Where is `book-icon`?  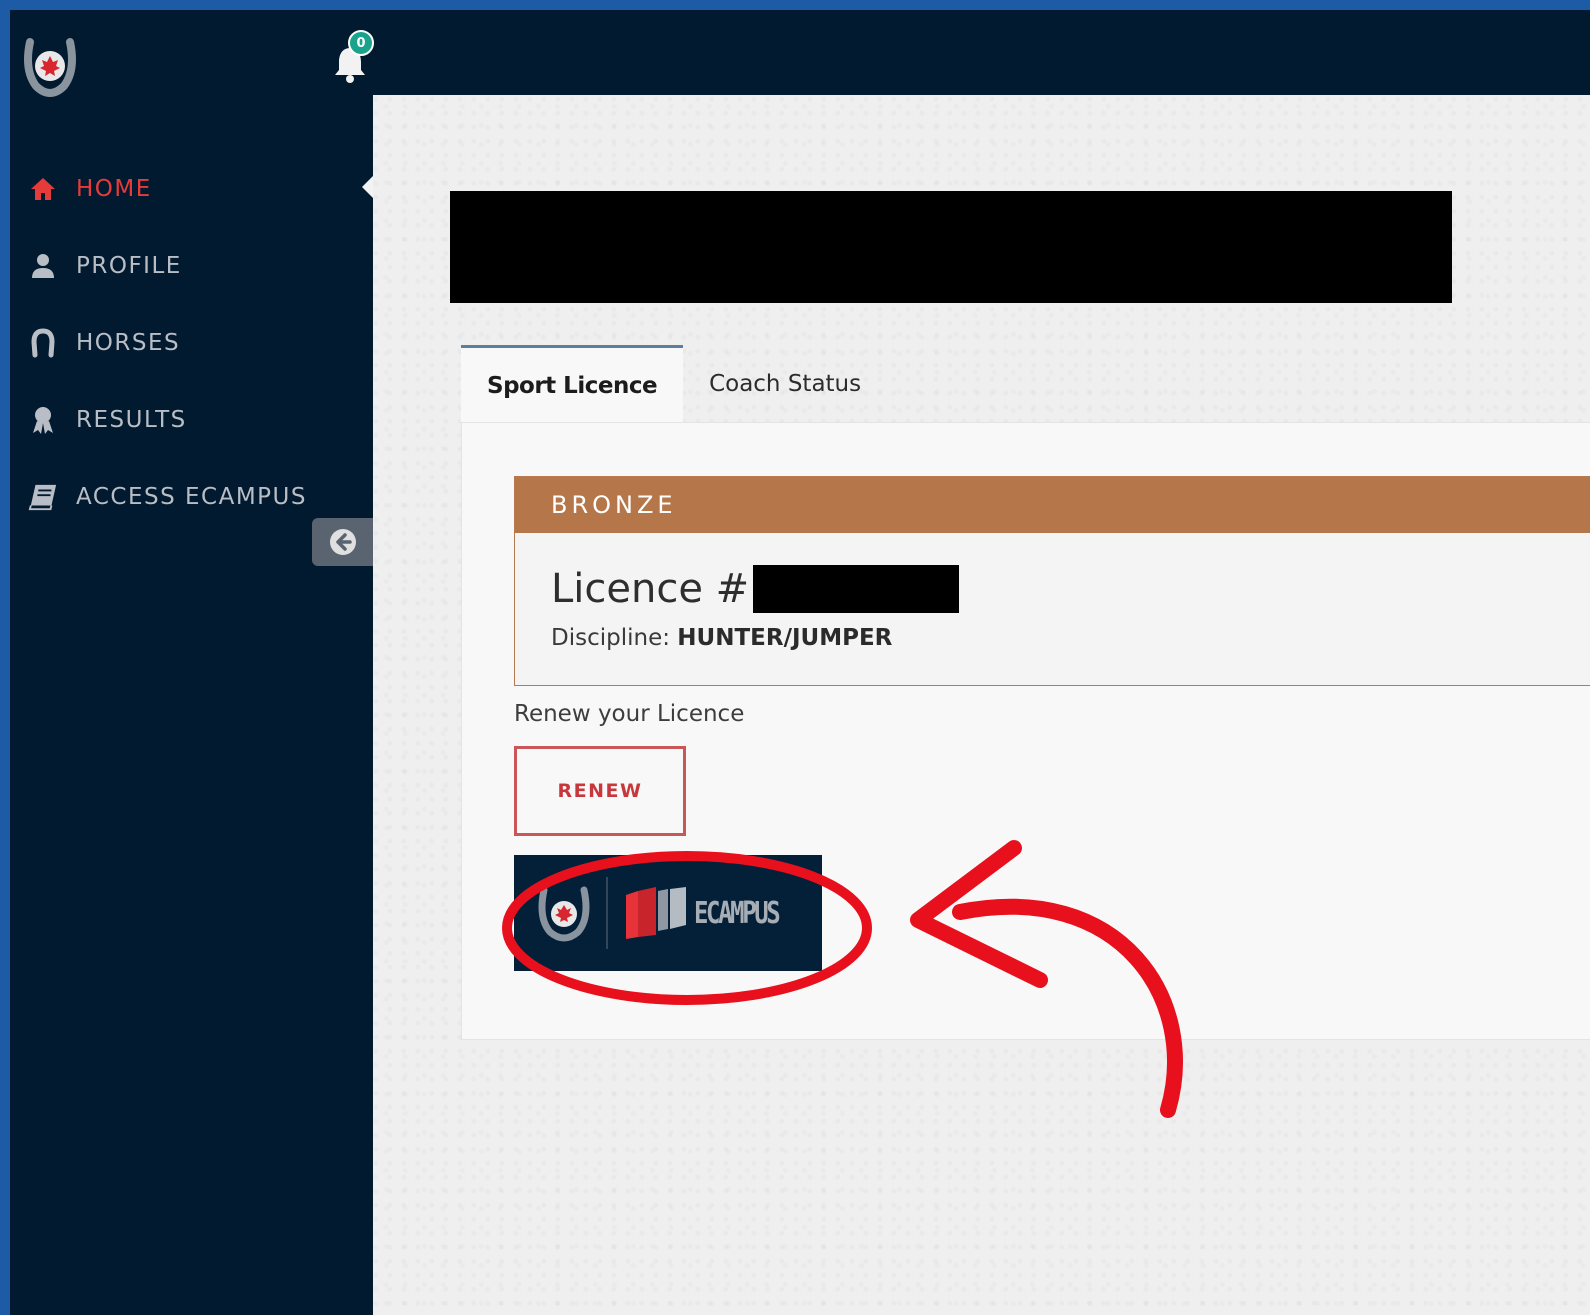 book-icon is located at coordinates (43, 497).